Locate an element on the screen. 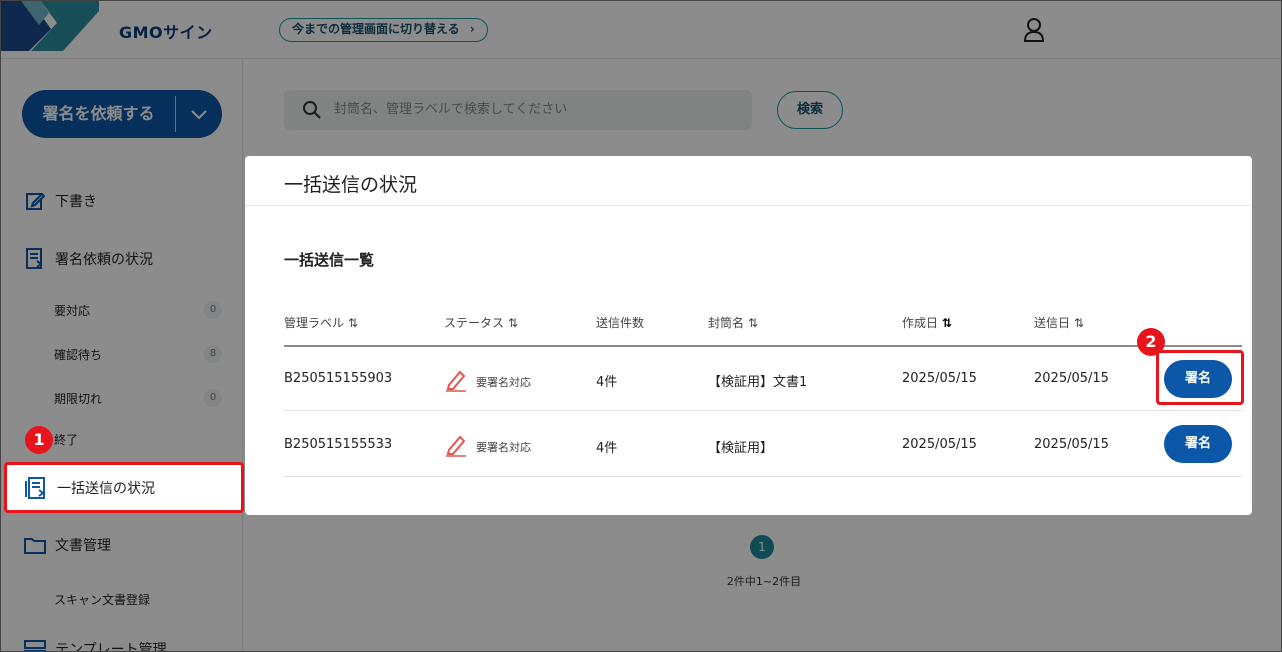  column-header-count: 送信件数 is located at coordinates (620, 322).